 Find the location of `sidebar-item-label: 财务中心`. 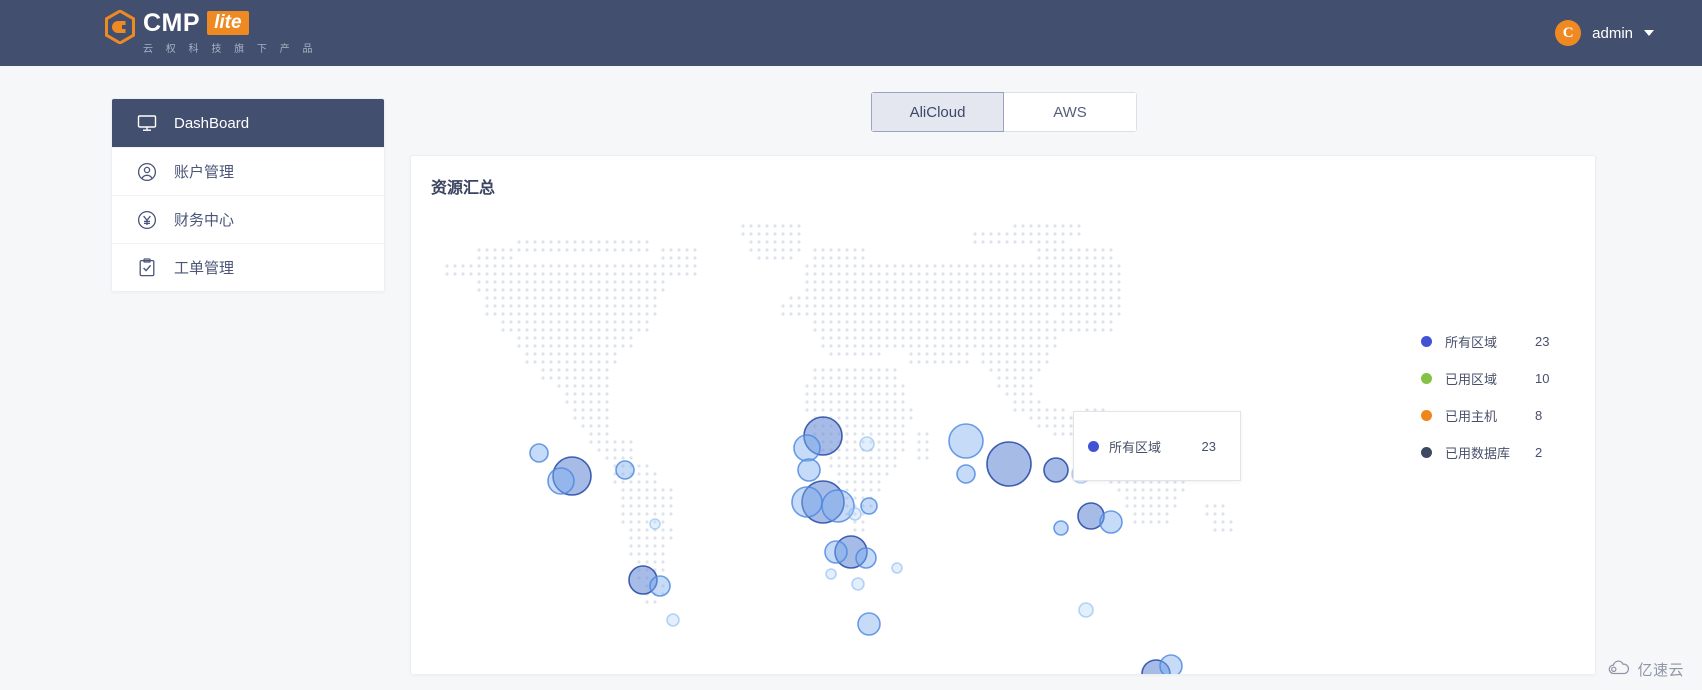

sidebar-item-label: 财务中心 is located at coordinates (204, 220).